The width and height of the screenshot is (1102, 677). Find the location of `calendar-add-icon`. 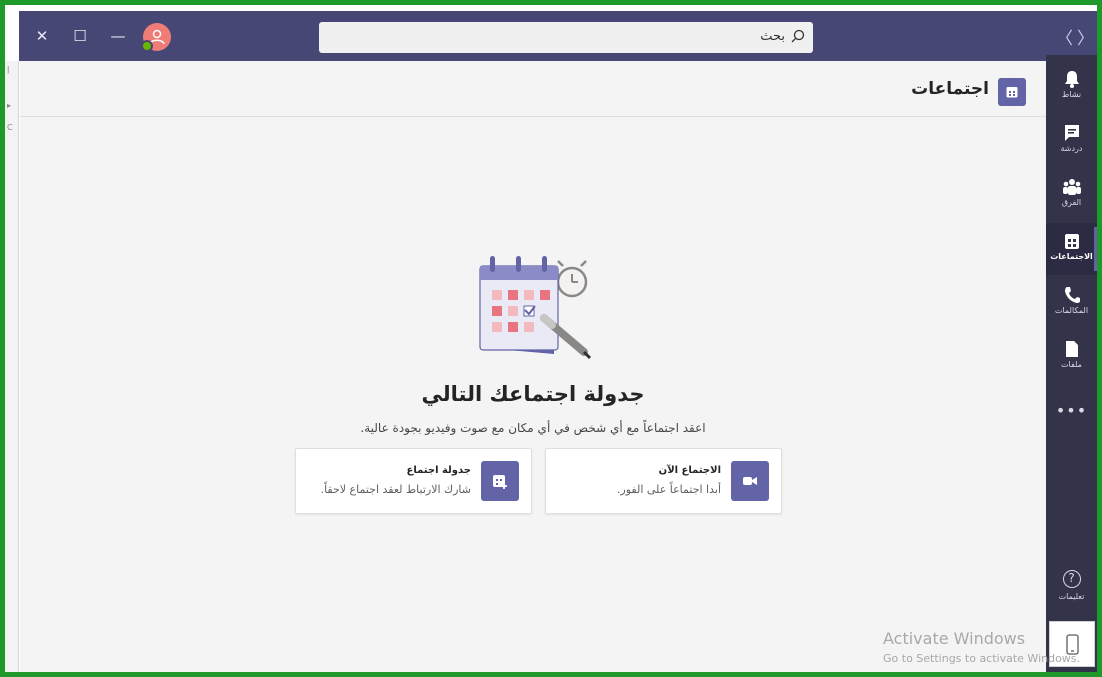

calendar-add-icon is located at coordinates (500, 481).